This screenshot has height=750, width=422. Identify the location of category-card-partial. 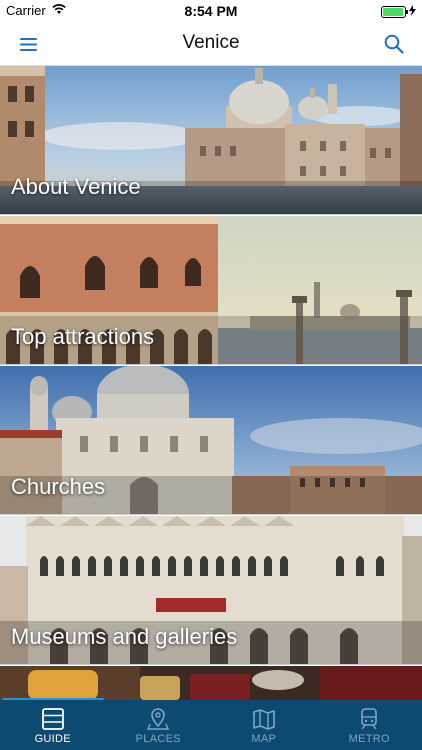
(211, 683).